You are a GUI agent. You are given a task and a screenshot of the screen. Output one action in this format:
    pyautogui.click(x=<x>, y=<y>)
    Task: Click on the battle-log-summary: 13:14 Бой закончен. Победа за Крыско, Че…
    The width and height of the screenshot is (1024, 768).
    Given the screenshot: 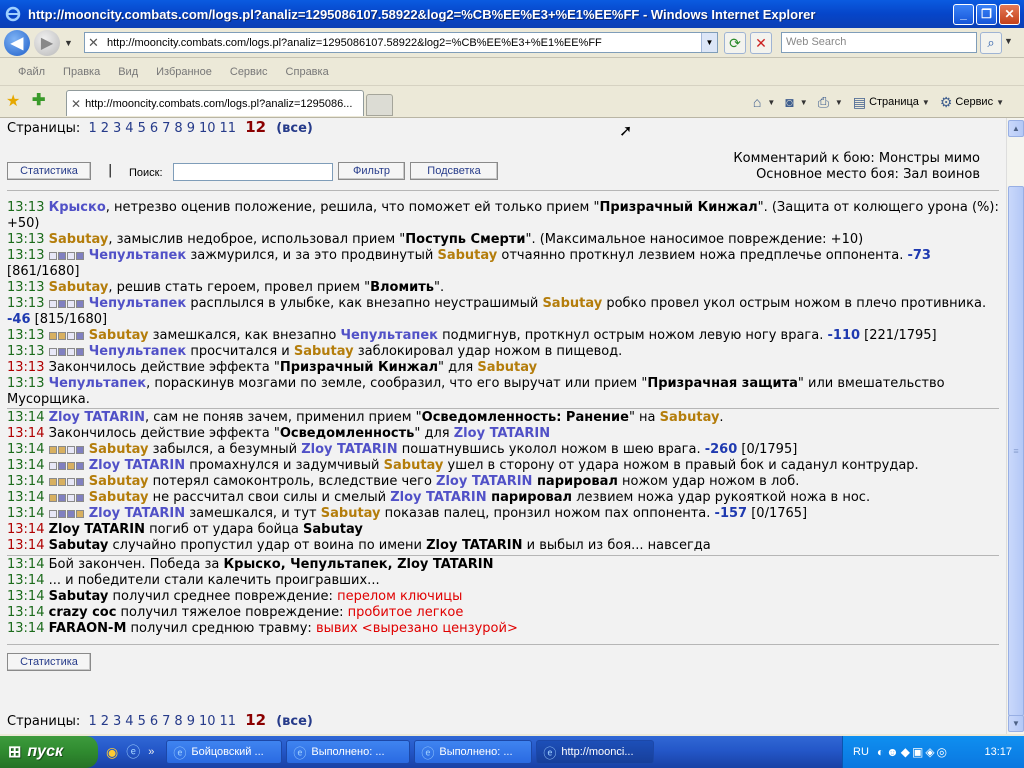 What is the action you would take?
    pyautogui.click(x=504, y=597)
    